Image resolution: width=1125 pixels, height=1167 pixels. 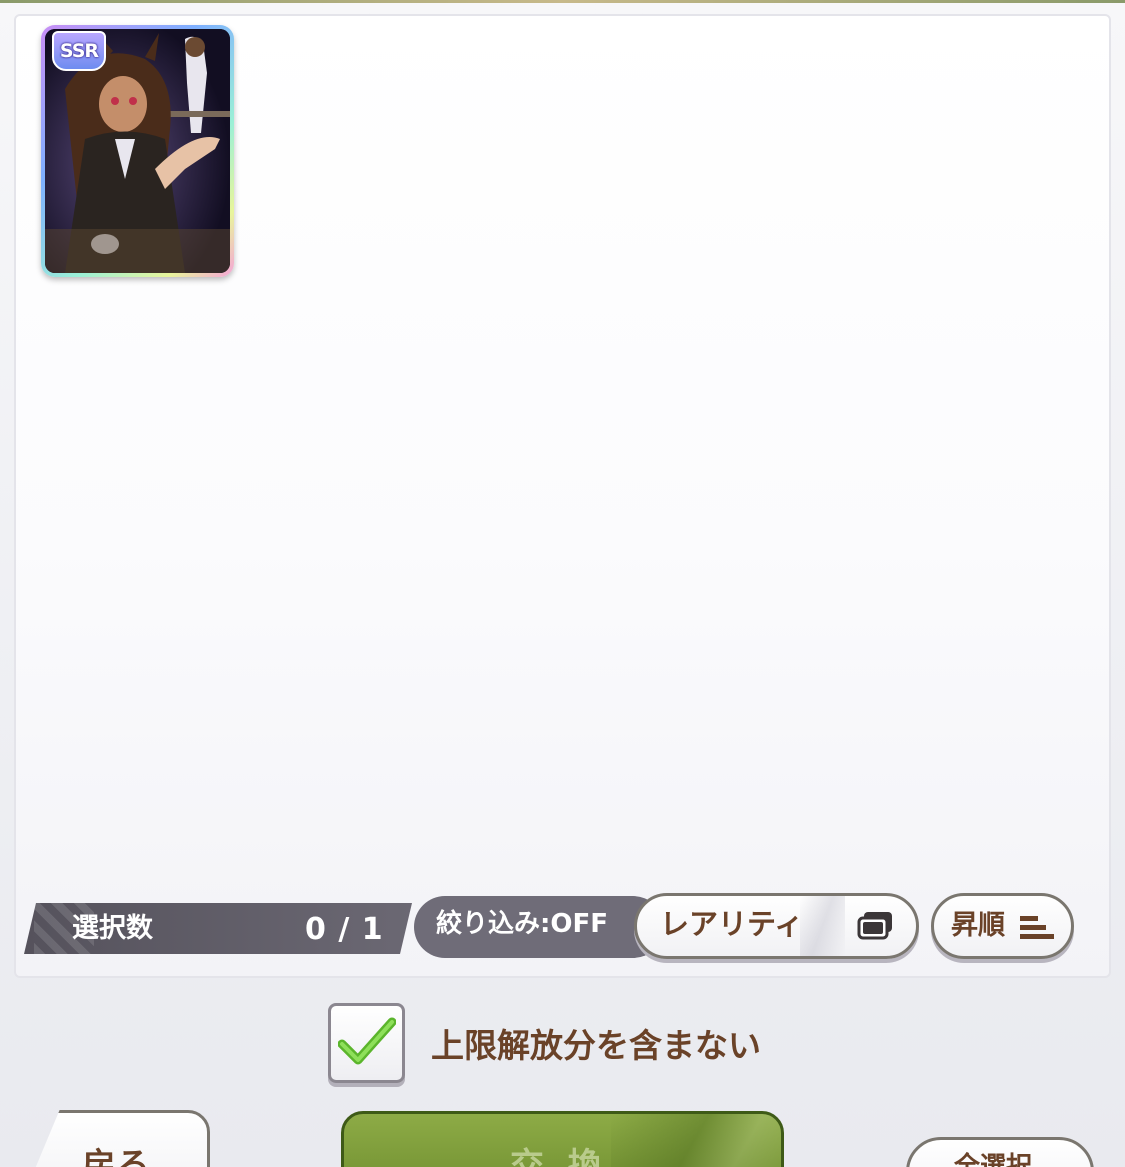 What do you see at coordinates (993, 1159) in the screenshot?
I see `select-all-button-label: 全選択` at bounding box center [993, 1159].